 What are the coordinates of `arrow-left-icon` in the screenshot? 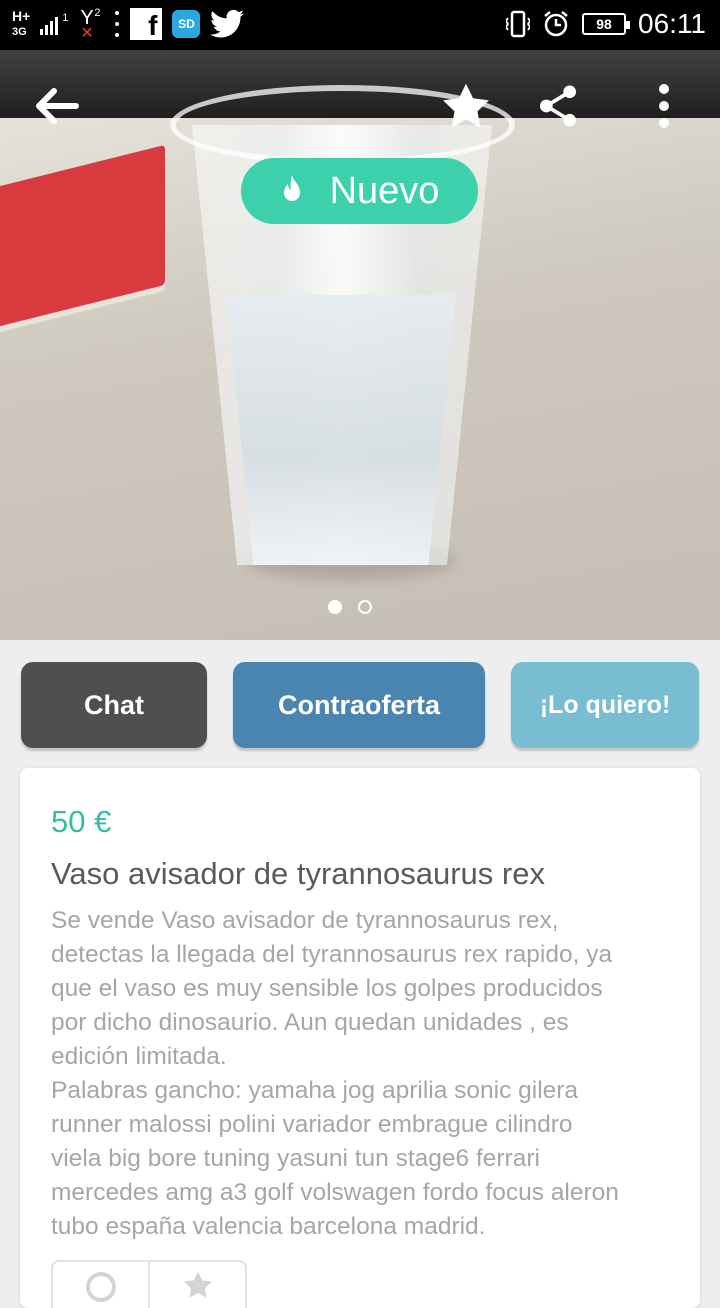 It's located at (57, 106).